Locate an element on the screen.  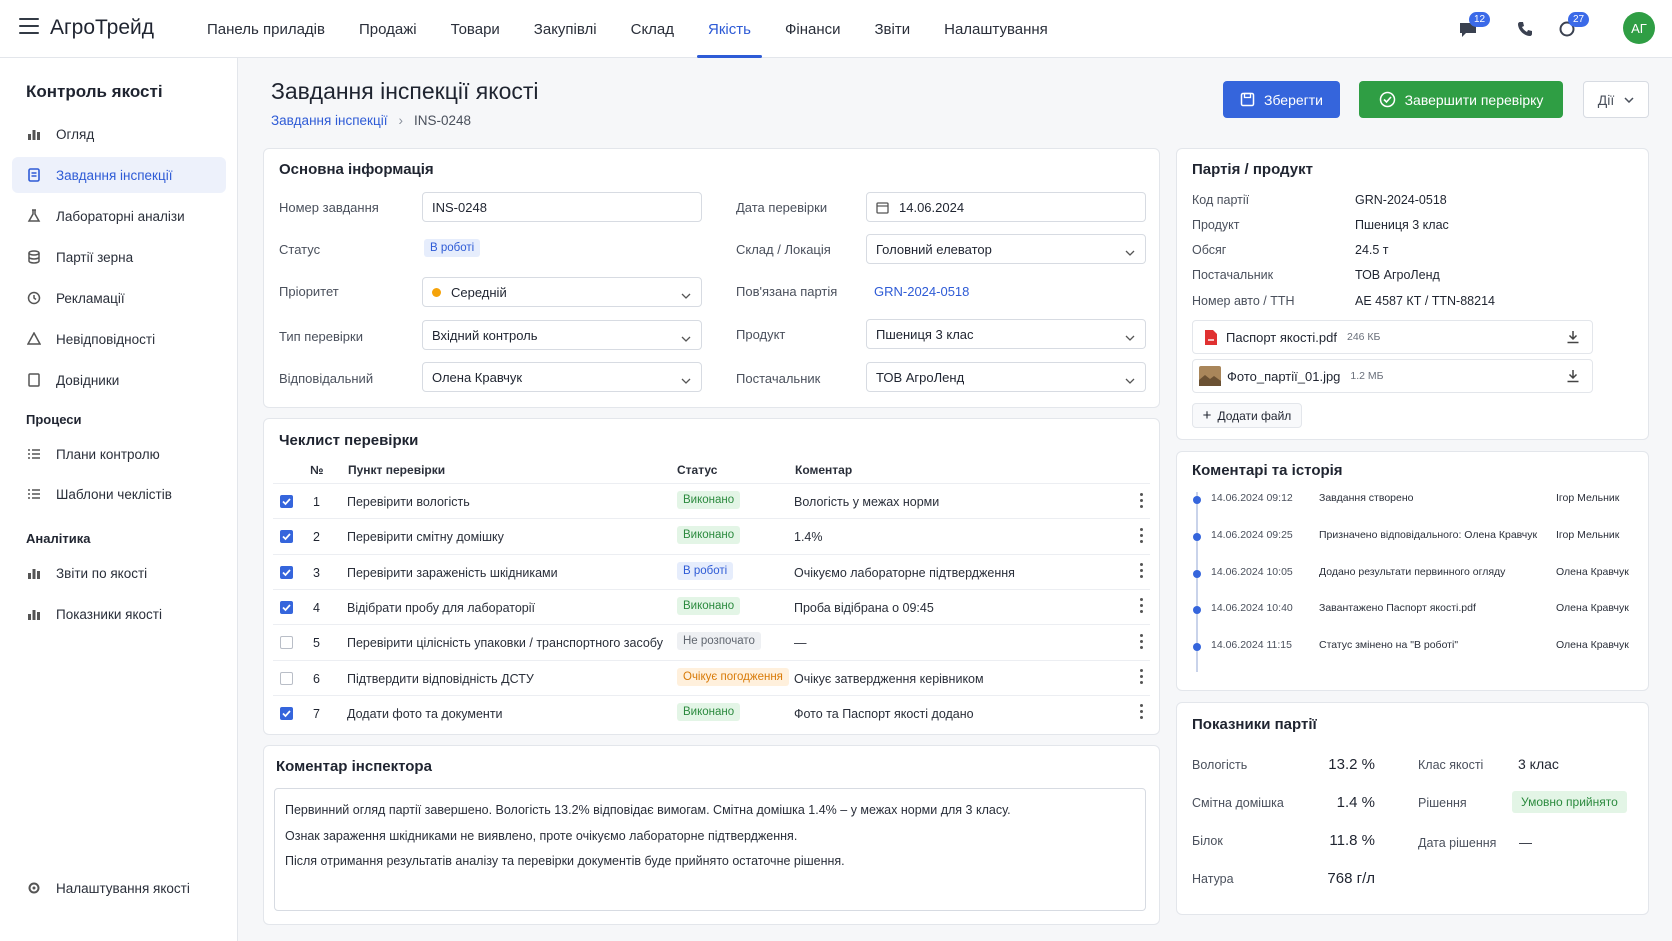
batch-title: Партія / продукт is located at coordinates (1252, 169).